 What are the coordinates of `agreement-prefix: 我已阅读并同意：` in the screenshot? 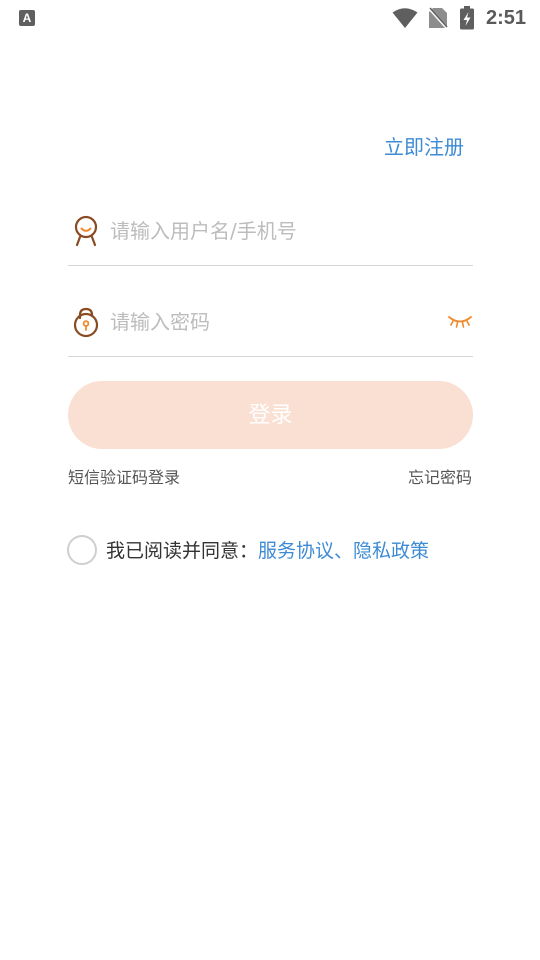 It's located at (182, 551).